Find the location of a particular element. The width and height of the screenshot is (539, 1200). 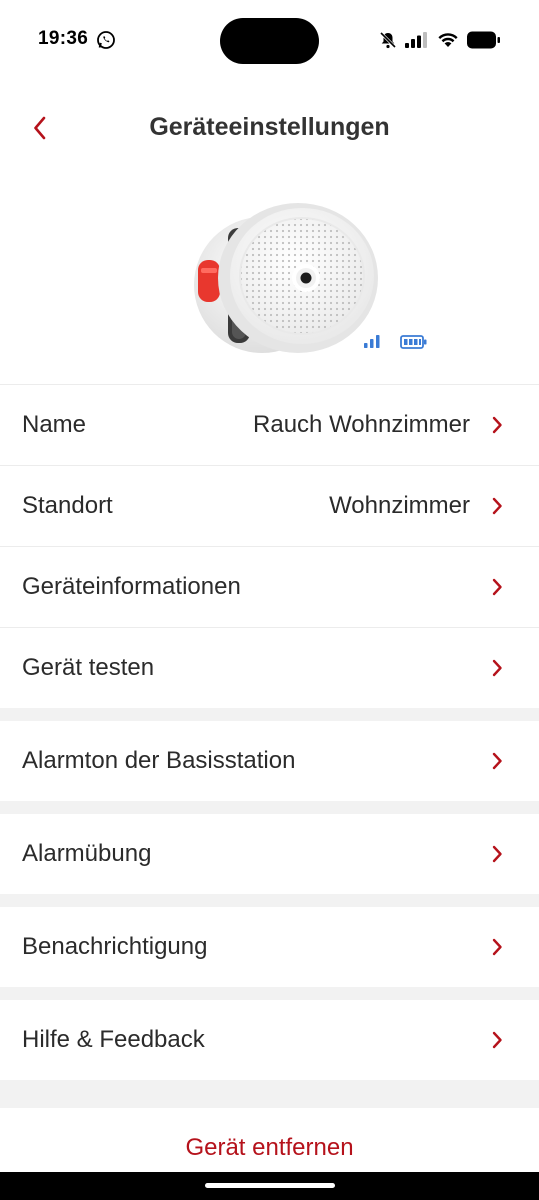

remove-device-label: Gerät entfernen is located at coordinates (269, 1147).